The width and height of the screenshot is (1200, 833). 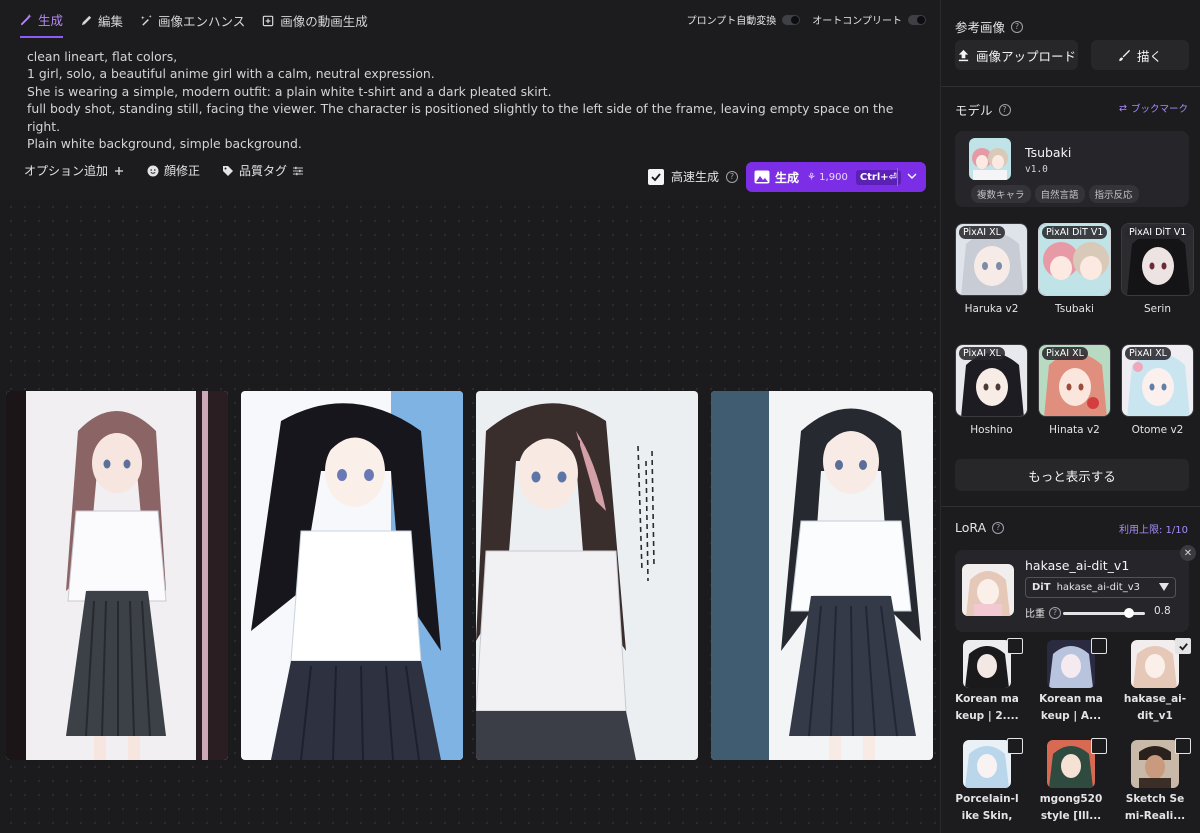 I want to click on lora-item: hakase_ai-dit_v1, so click(x=1157, y=681).